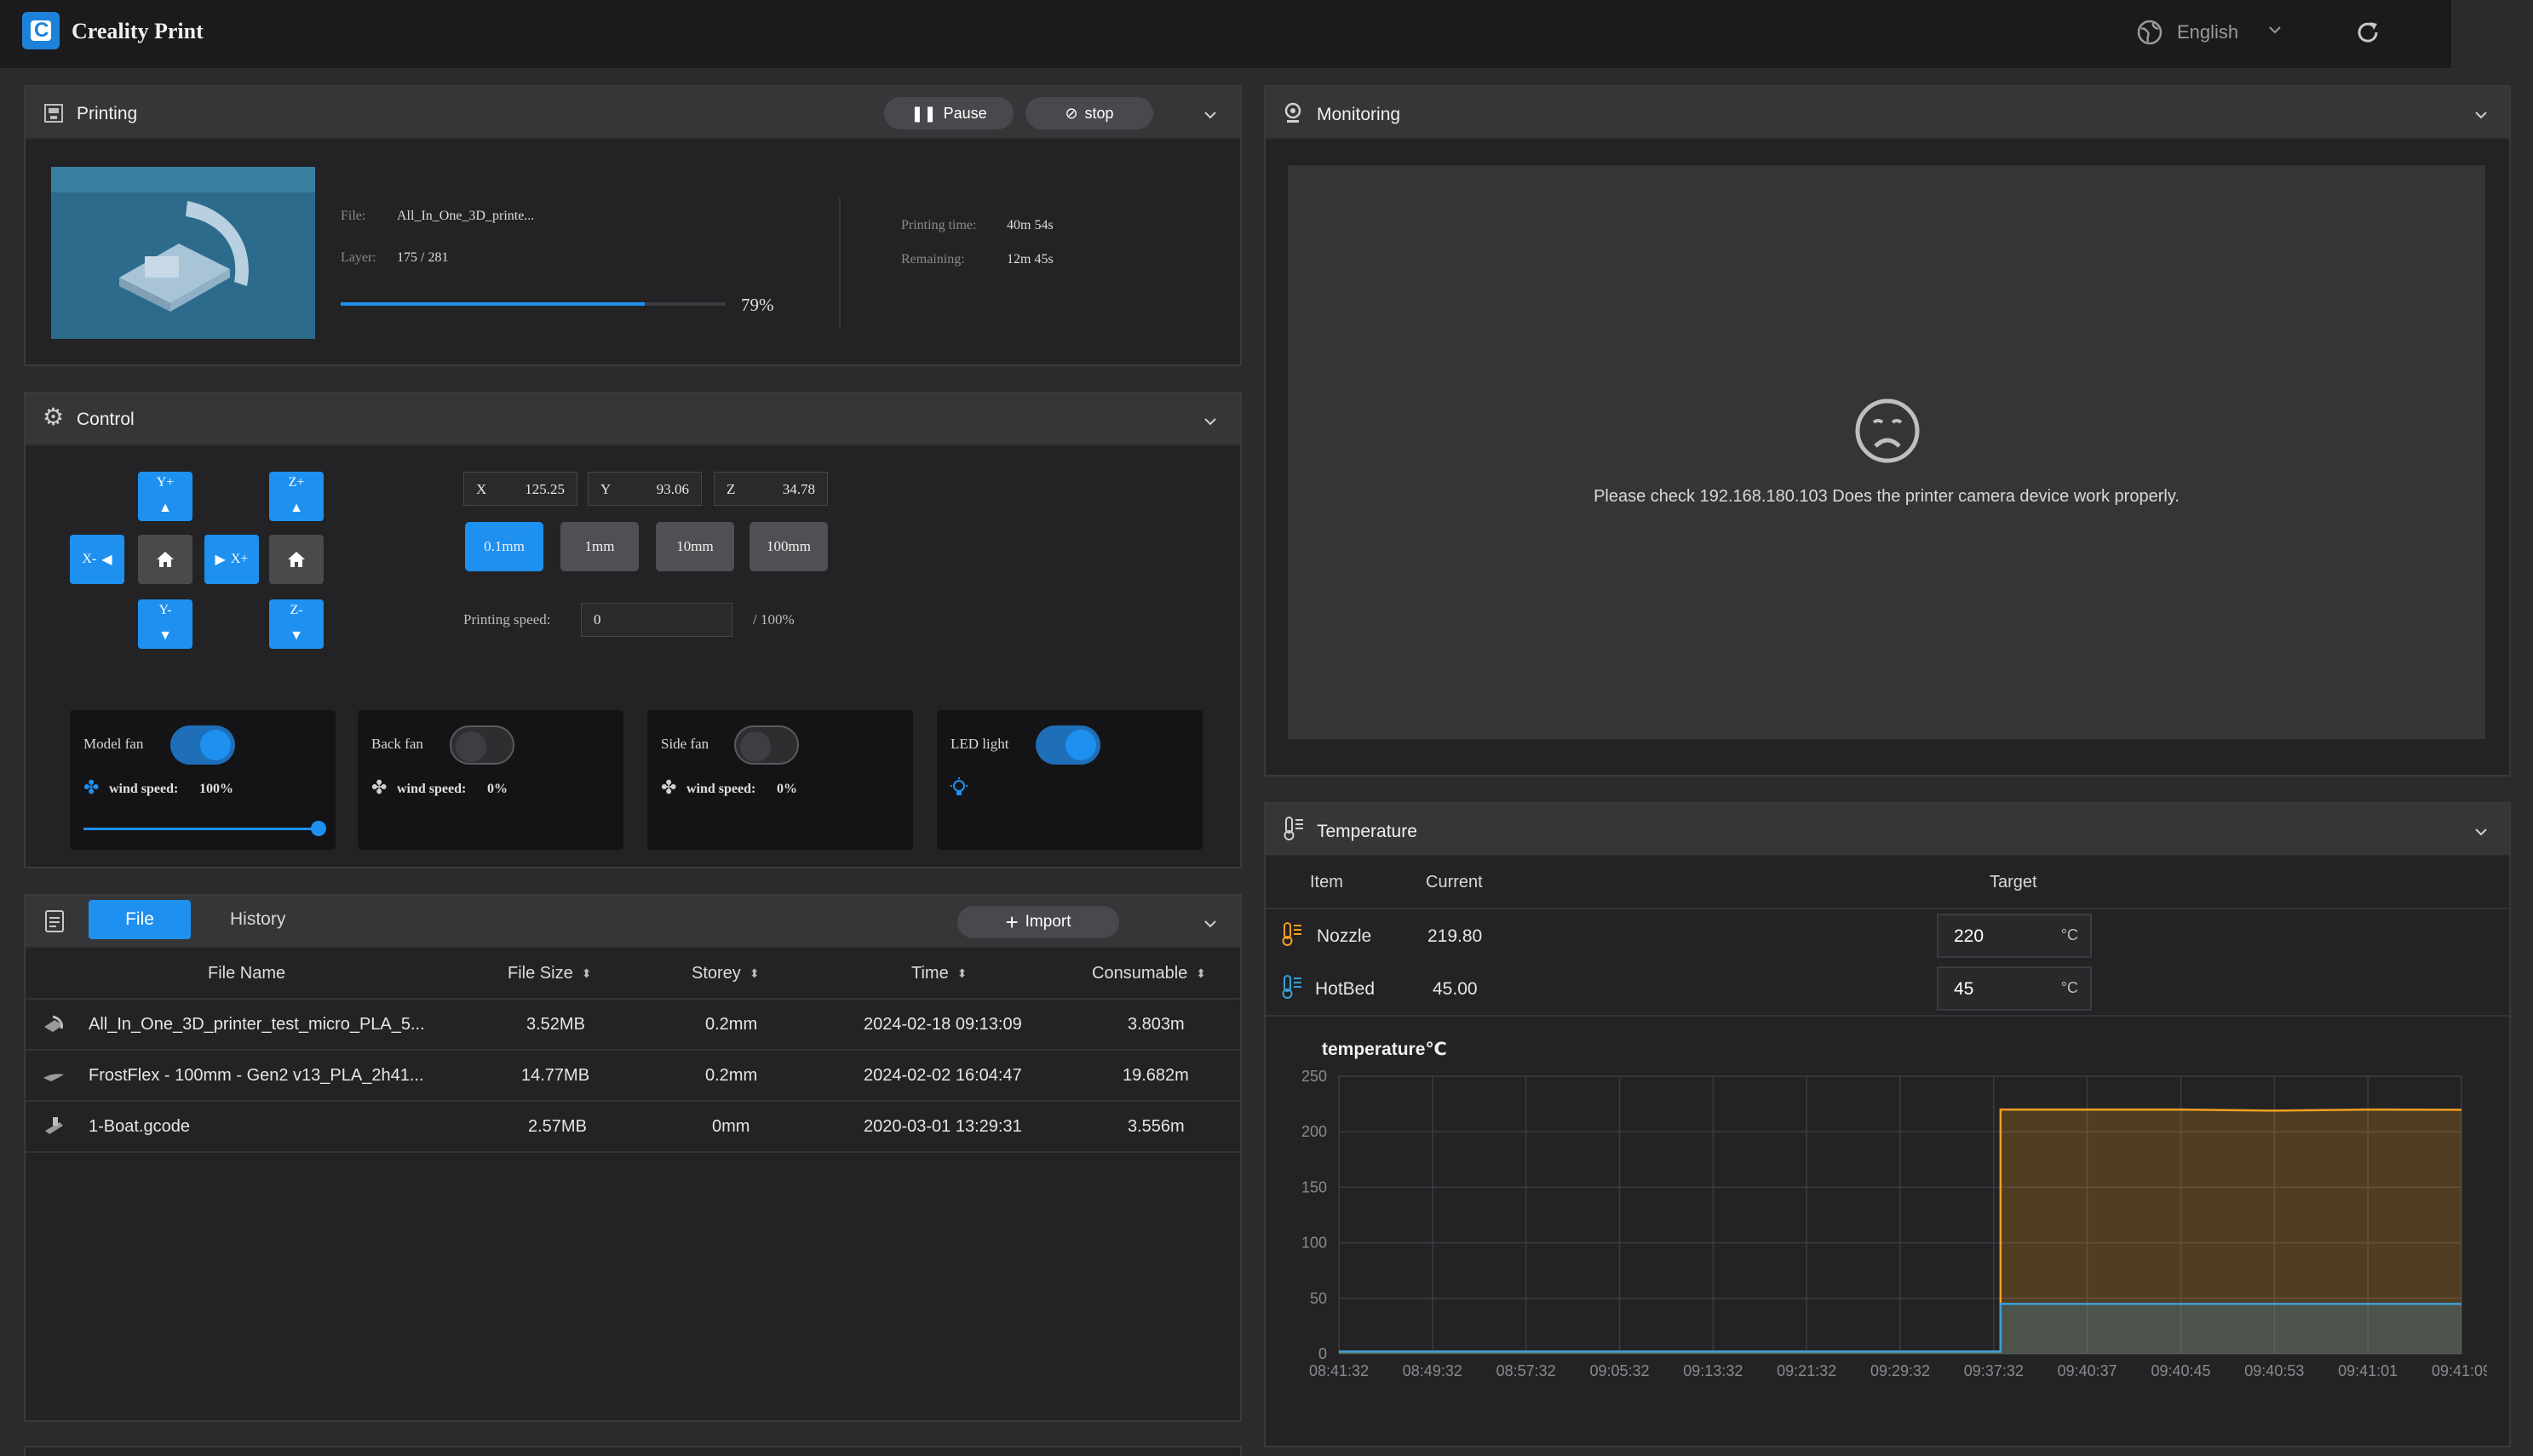 This screenshot has height=1456, width=2533. Describe the element at coordinates (557, 1126) in the screenshot. I see `file-size: 2.57MB` at that location.